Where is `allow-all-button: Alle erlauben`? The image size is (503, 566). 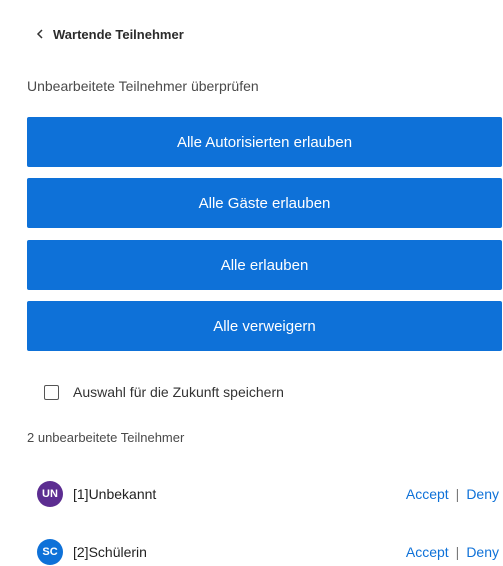
allow-all-button: Alle erlauben is located at coordinates (264, 265).